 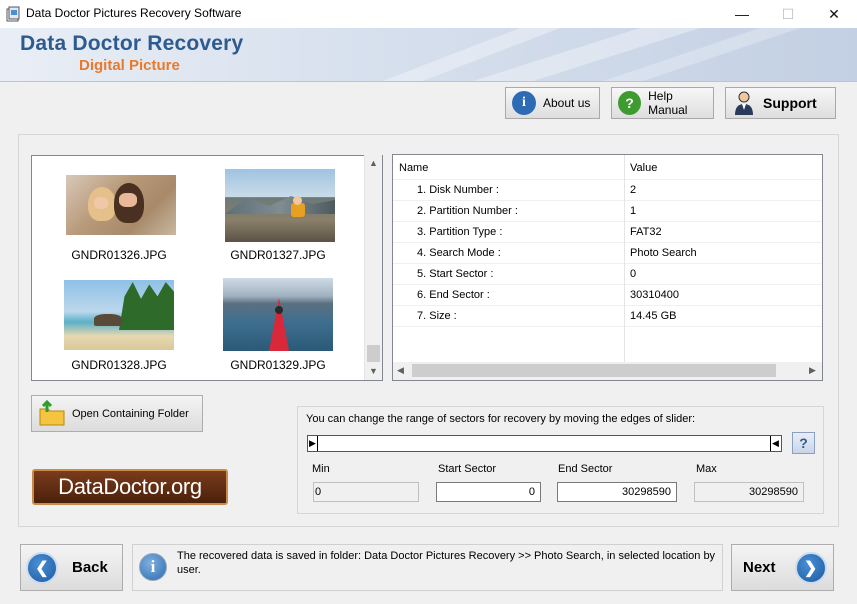 What do you see at coordinates (132, 43) in the screenshot?
I see `brand-title: Data Doctor Recovery` at bounding box center [132, 43].